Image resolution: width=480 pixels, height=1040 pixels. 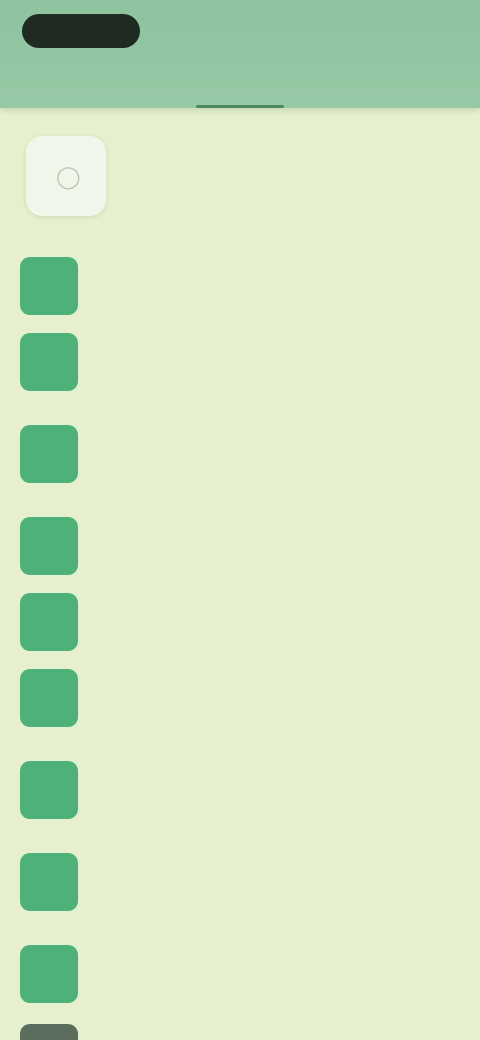 What do you see at coordinates (240, 89) in the screenshot?
I see `tab-bar` at bounding box center [240, 89].